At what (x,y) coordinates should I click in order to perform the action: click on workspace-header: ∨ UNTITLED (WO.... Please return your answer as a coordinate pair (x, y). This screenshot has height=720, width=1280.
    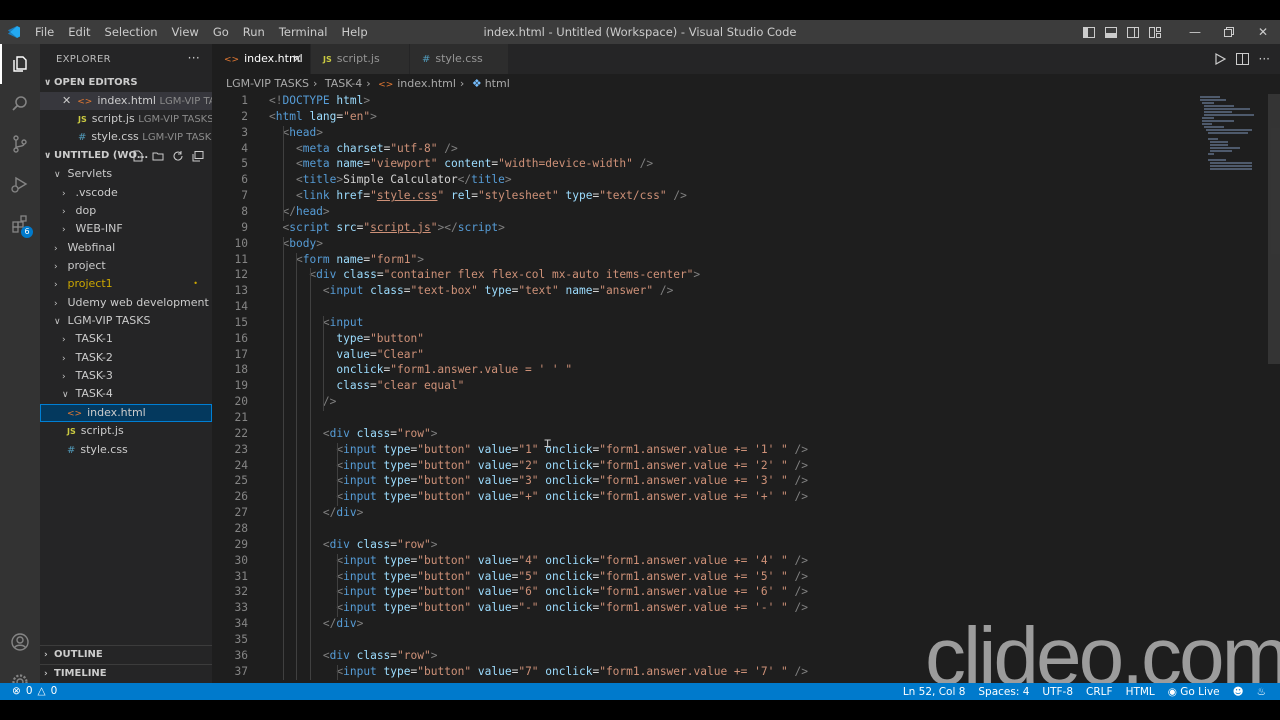
    Looking at the image, I should click on (126, 156).